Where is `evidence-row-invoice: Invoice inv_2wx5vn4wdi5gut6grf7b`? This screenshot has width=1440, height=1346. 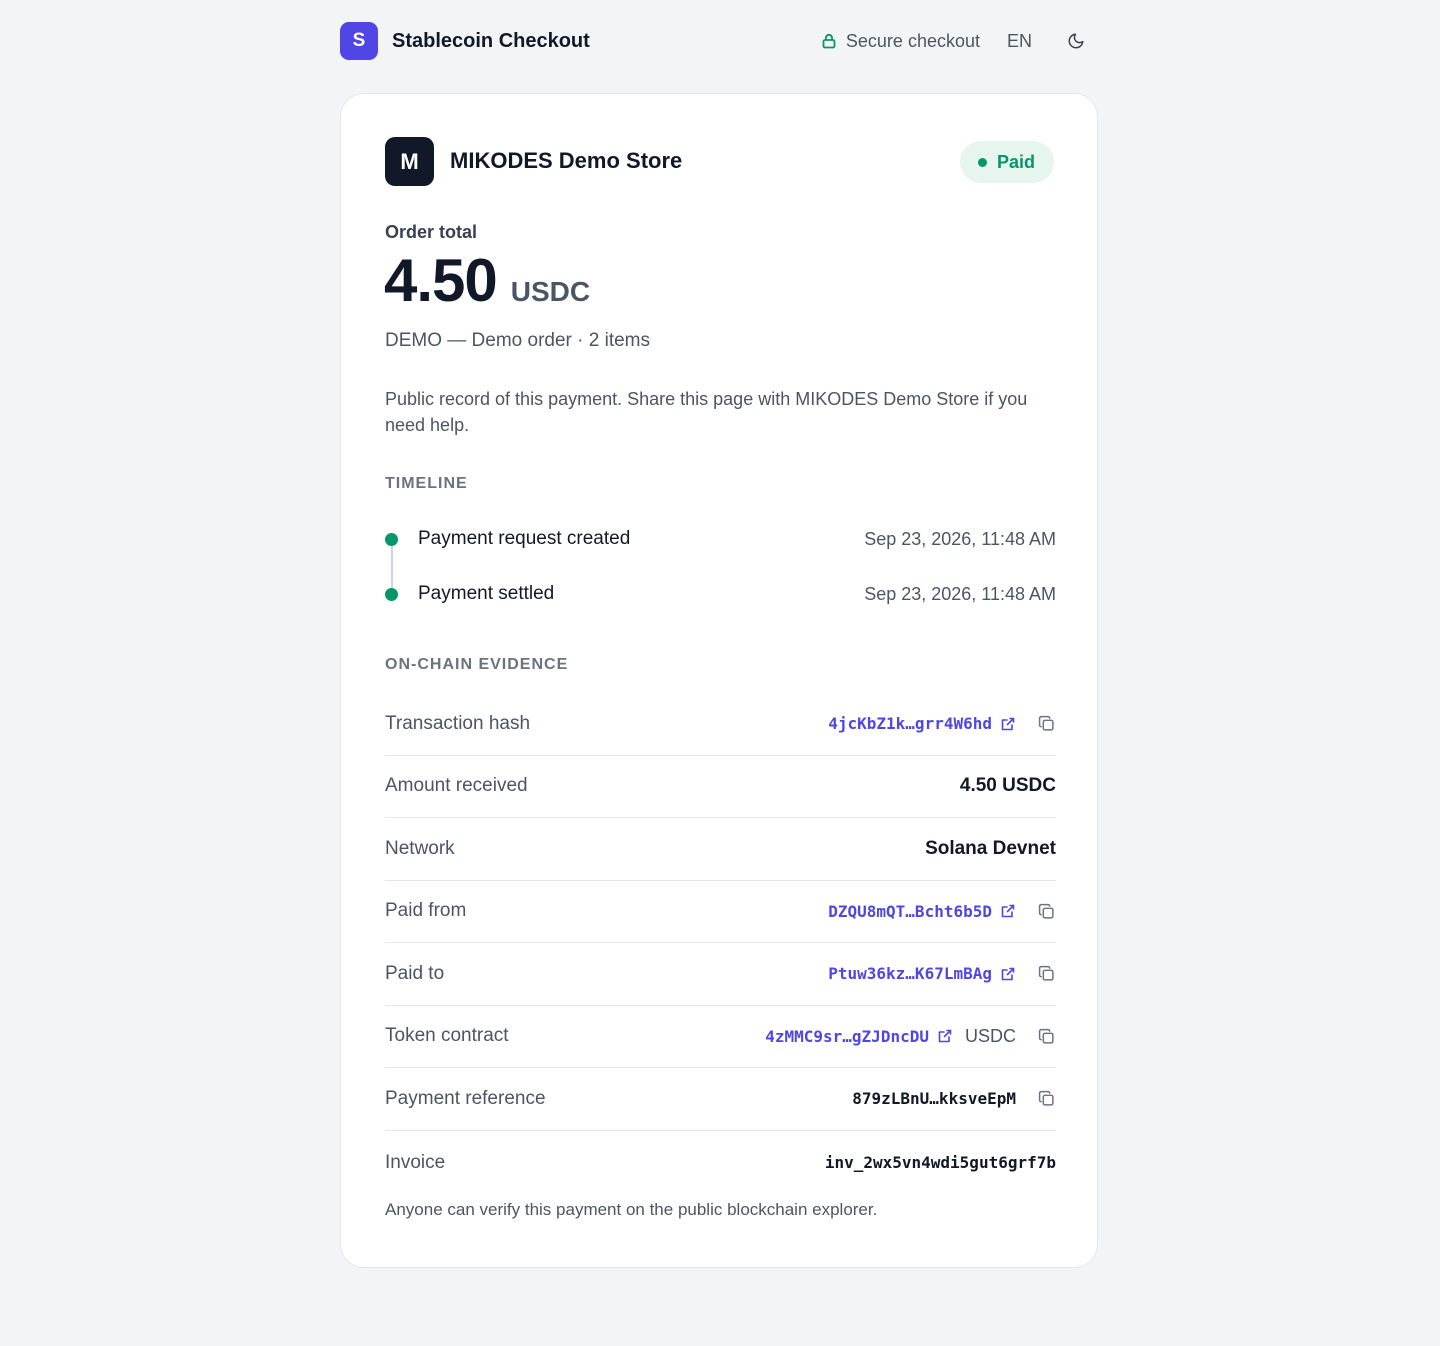
evidence-row-invoice: Invoice inv_2wx5vn4wdi5gut6grf7b is located at coordinates (720, 1163).